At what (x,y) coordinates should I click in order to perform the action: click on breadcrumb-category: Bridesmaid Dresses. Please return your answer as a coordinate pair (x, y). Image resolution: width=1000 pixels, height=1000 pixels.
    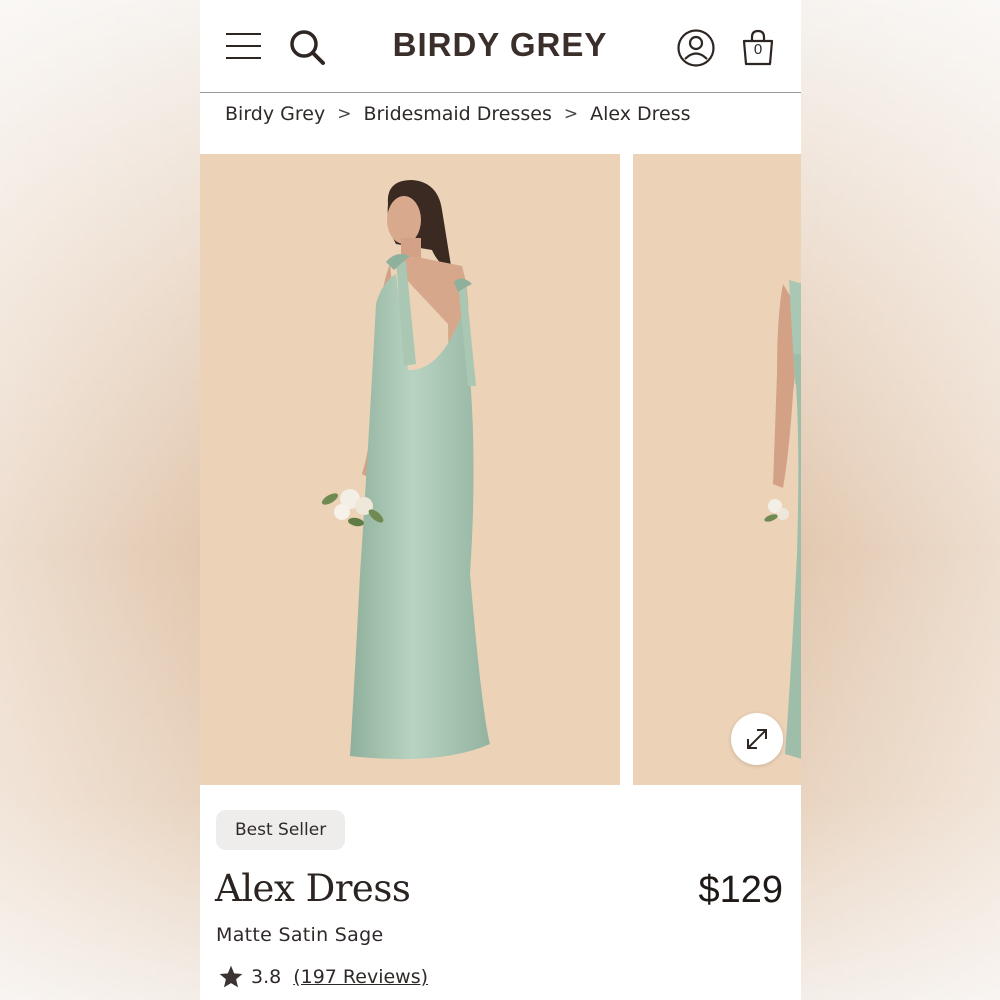
    Looking at the image, I should click on (457, 114).